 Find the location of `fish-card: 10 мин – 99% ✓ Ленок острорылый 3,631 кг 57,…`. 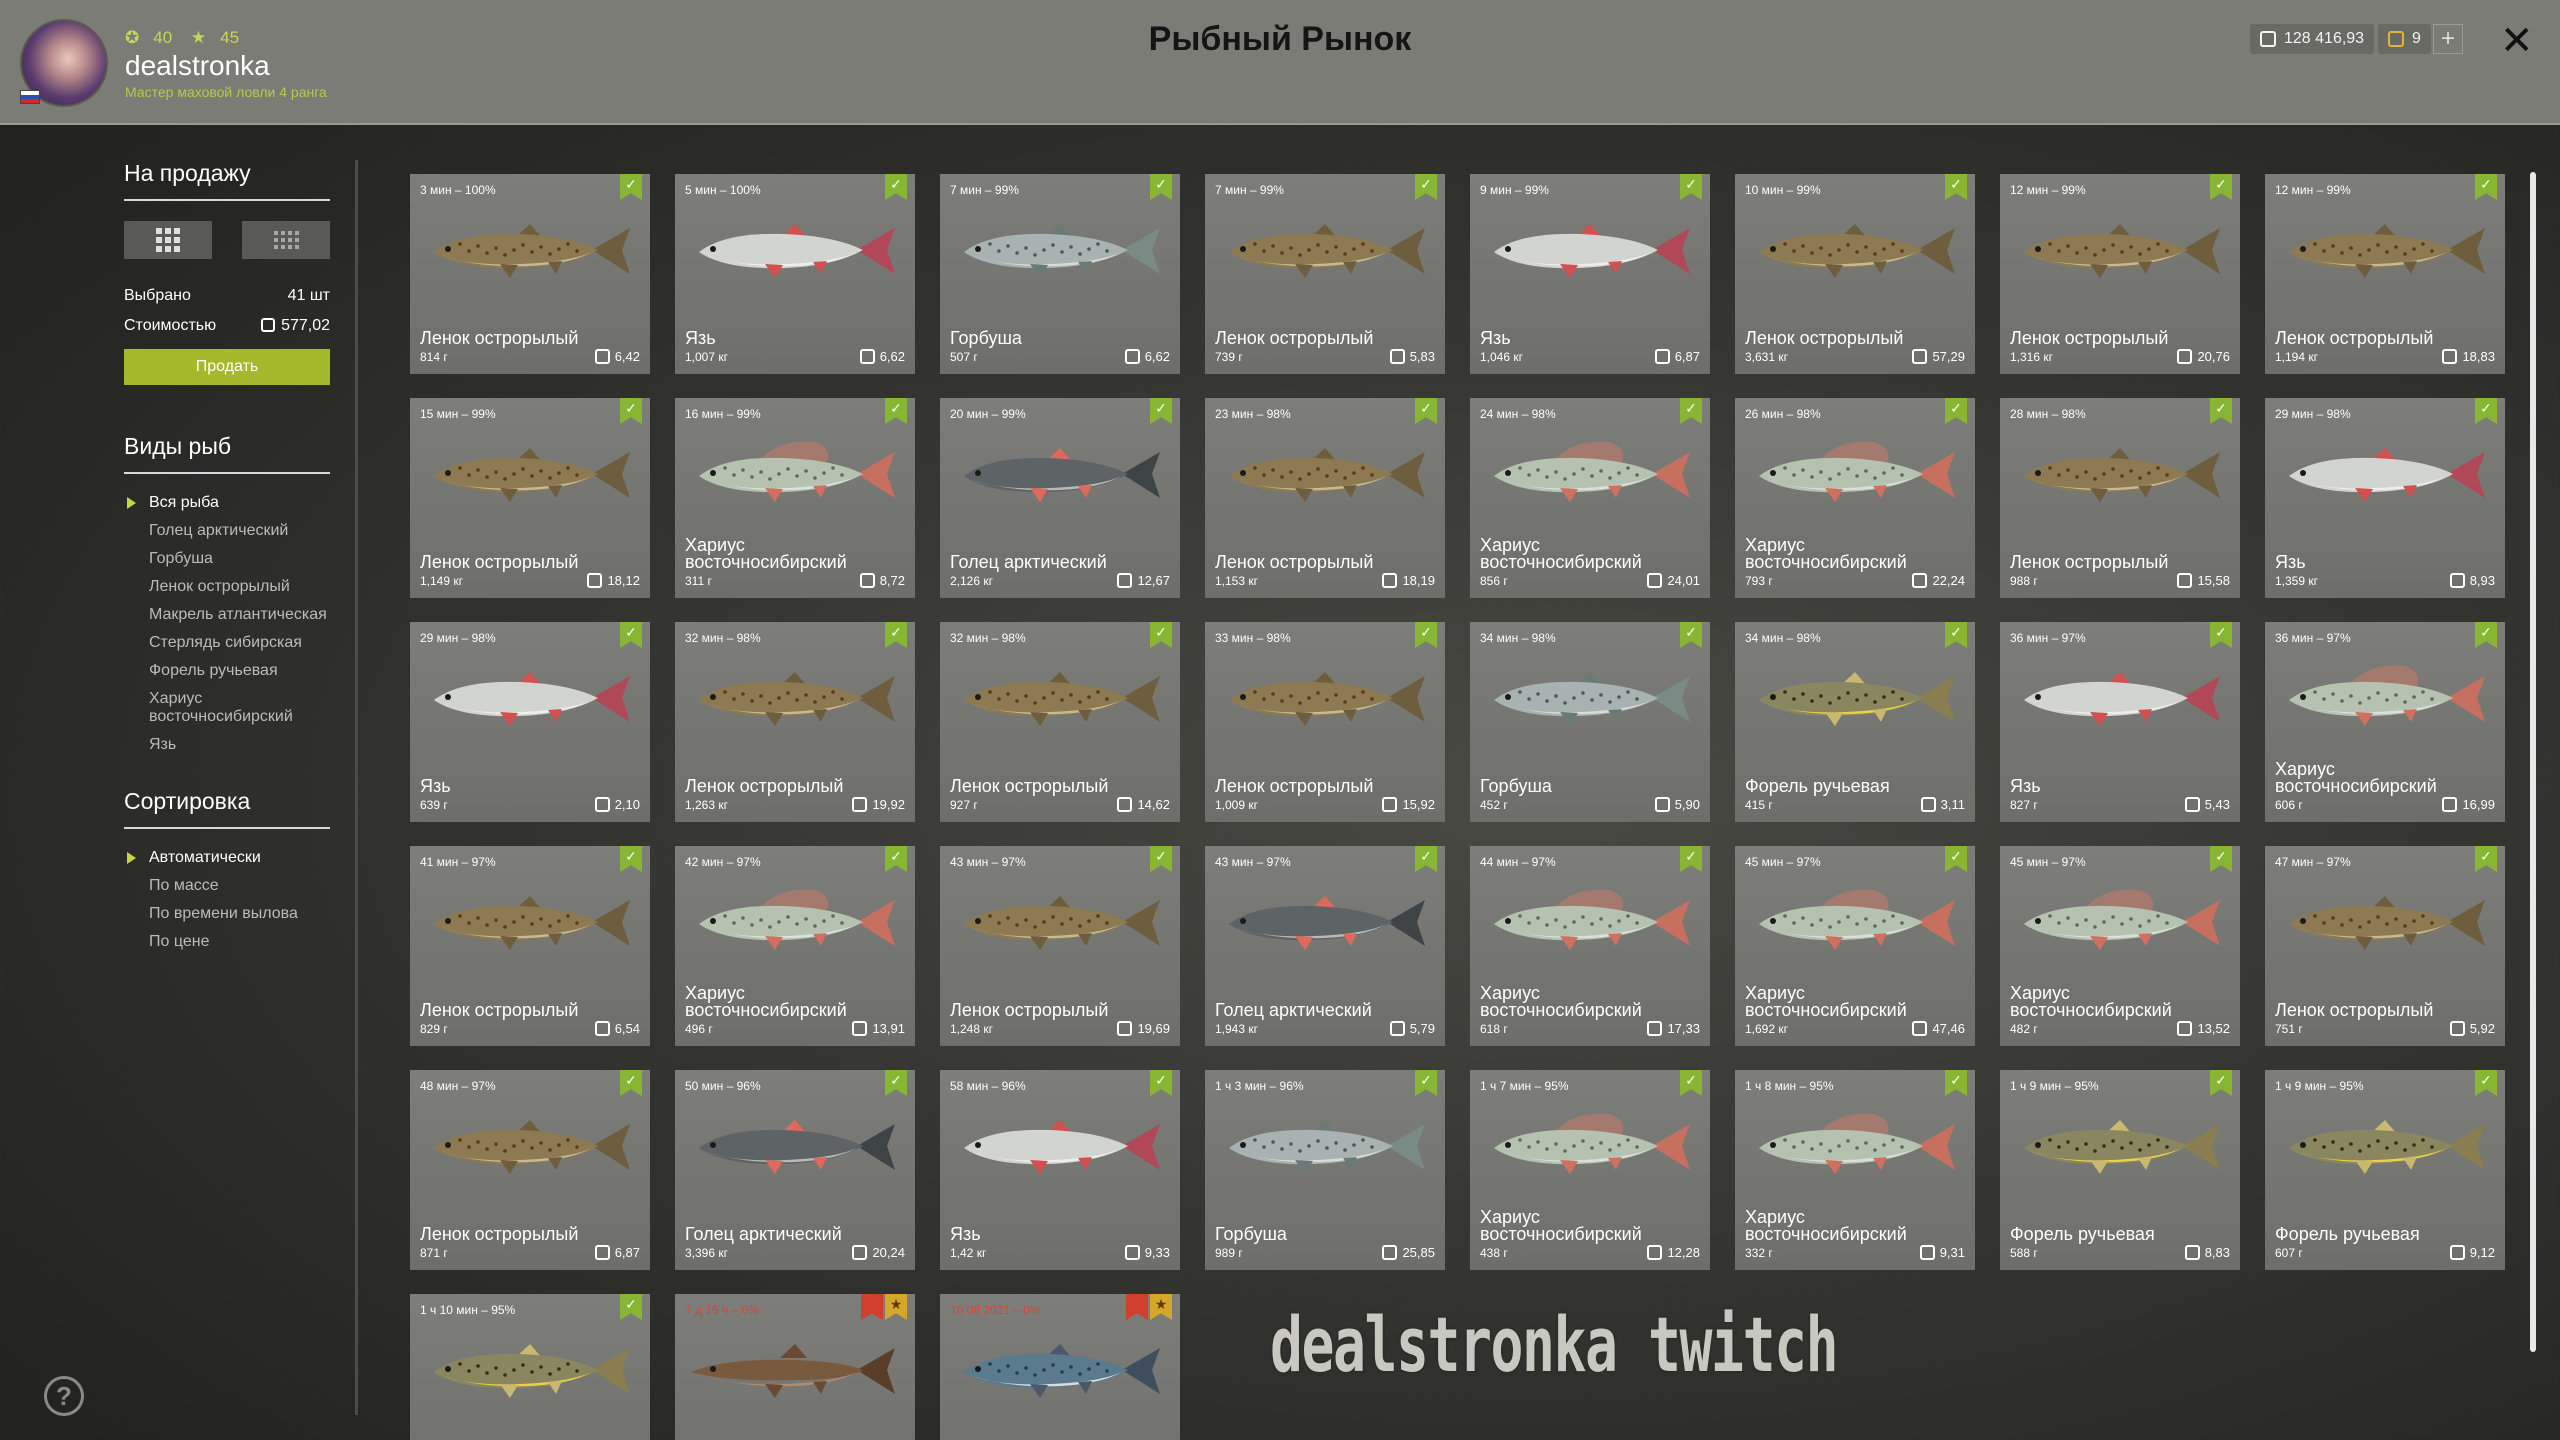

fish-card: 10 мин – 99% ✓ Ленок острорылый 3,631 кг 57,… is located at coordinates (1855, 274).